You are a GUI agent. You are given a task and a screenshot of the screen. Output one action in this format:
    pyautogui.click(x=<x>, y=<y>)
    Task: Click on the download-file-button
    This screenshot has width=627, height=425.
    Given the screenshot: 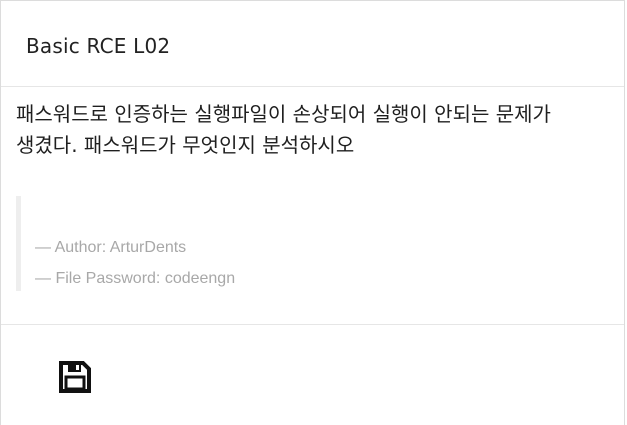 What is the action you would take?
    pyautogui.click(x=75, y=377)
    